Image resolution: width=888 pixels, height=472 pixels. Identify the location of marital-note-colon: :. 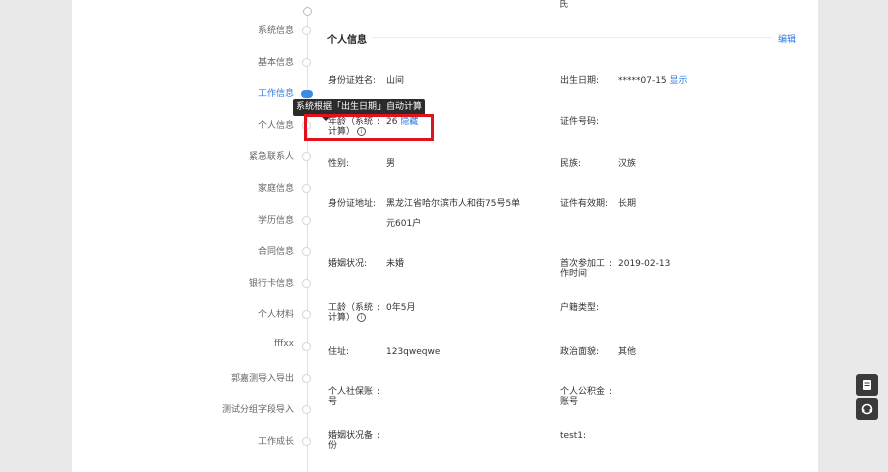
(379, 436).